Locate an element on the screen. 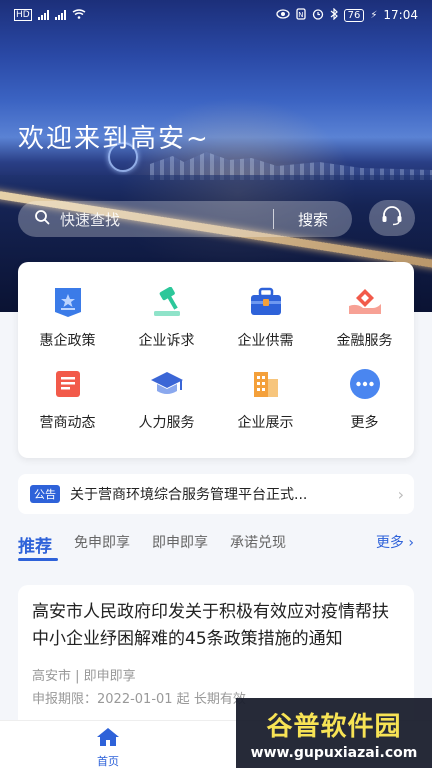 The image size is (432, 768). customer-service-button is located at coordinates (392, 218).